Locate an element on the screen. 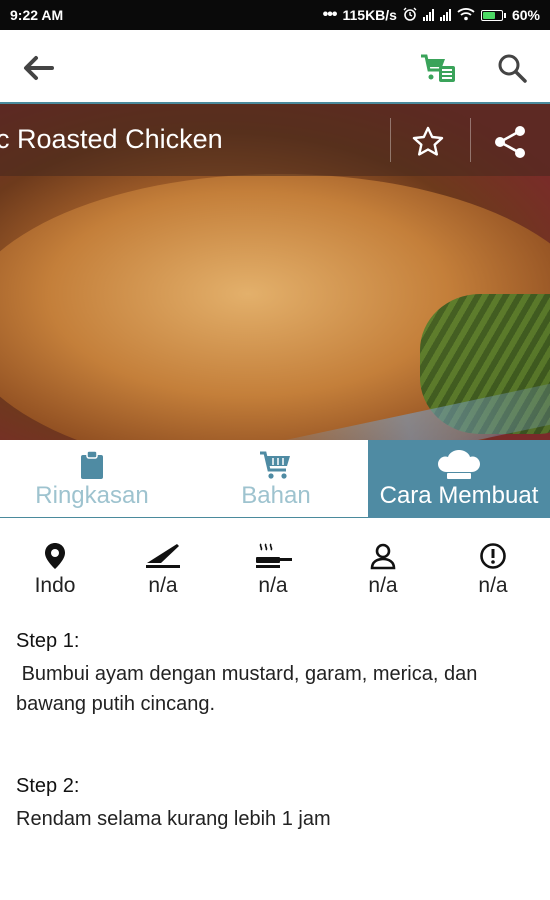  wifi-icon is located at coordinates (466, 15).